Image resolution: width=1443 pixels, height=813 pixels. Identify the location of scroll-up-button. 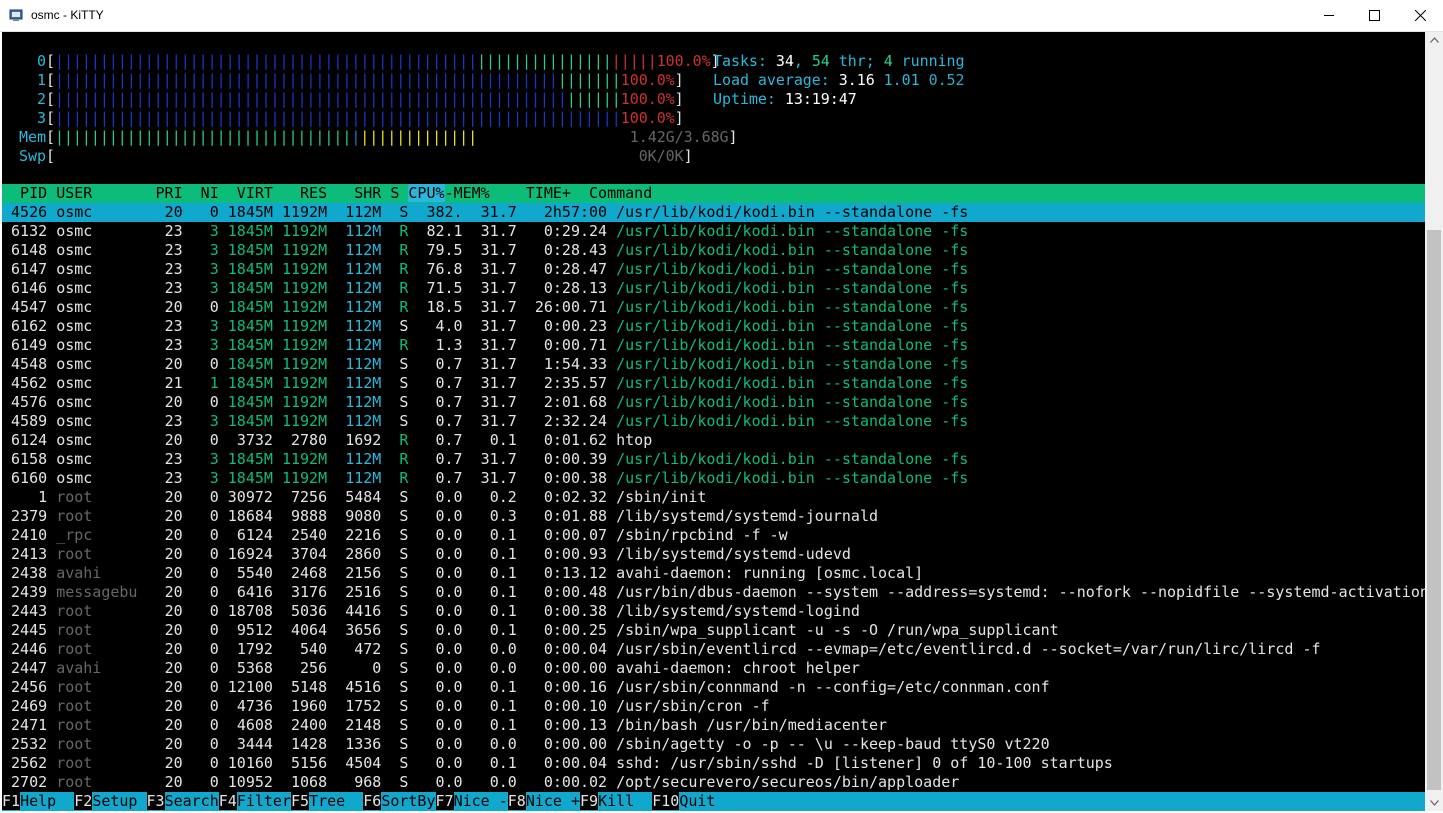
(1434, 40).